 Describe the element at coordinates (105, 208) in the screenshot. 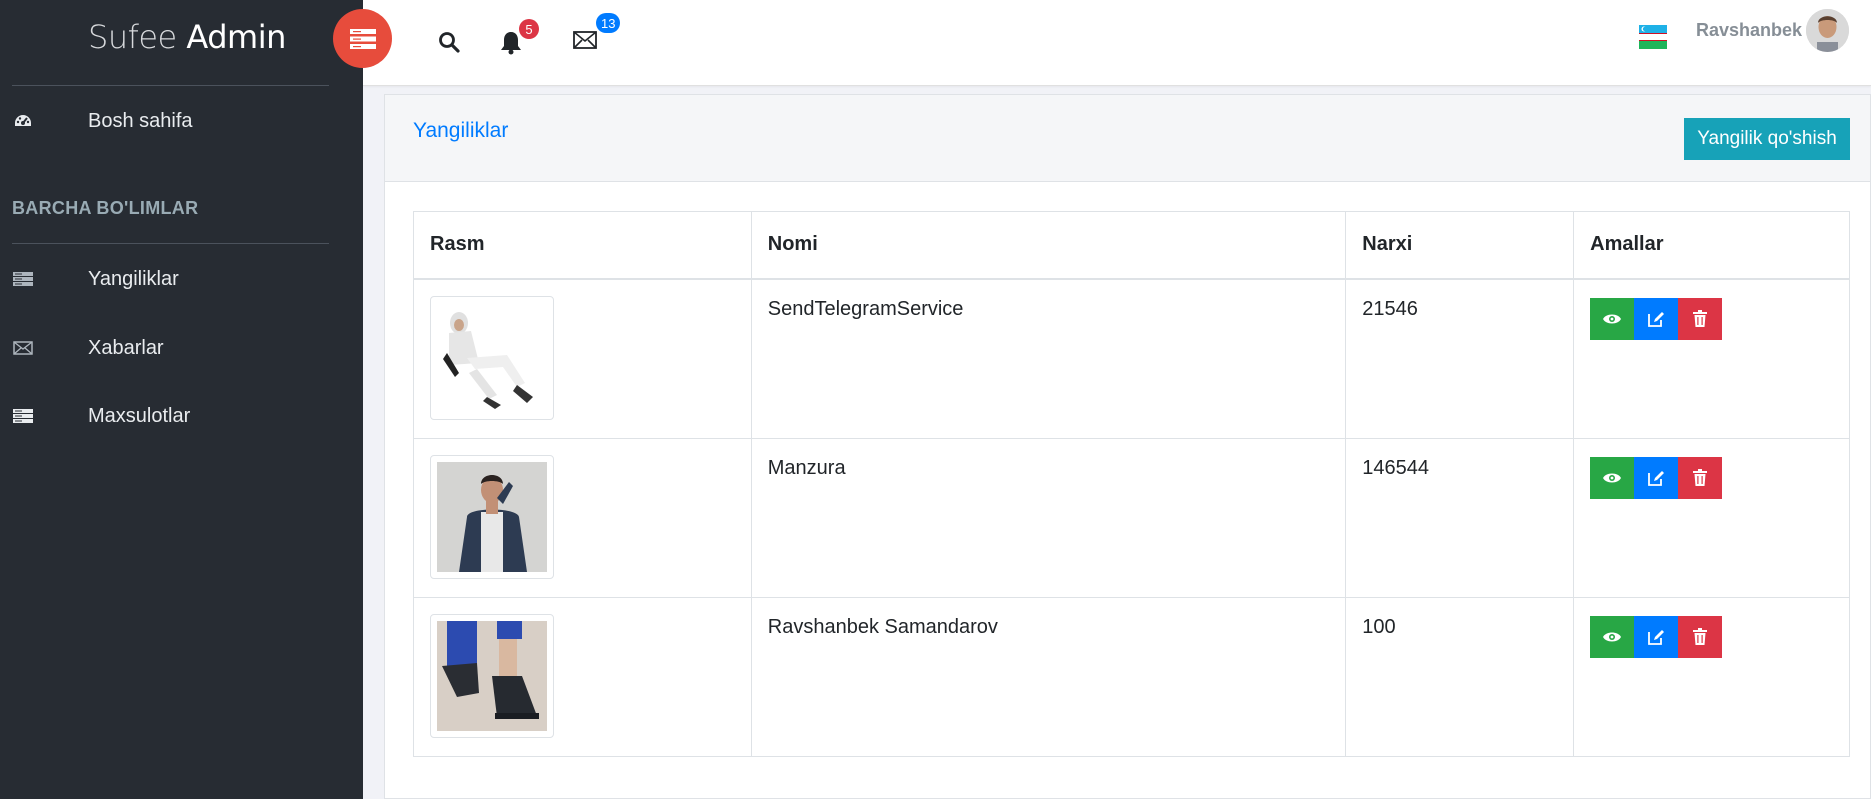

I see `sidebar-section-title: BARCHA BO'LIMLAR` at that location.